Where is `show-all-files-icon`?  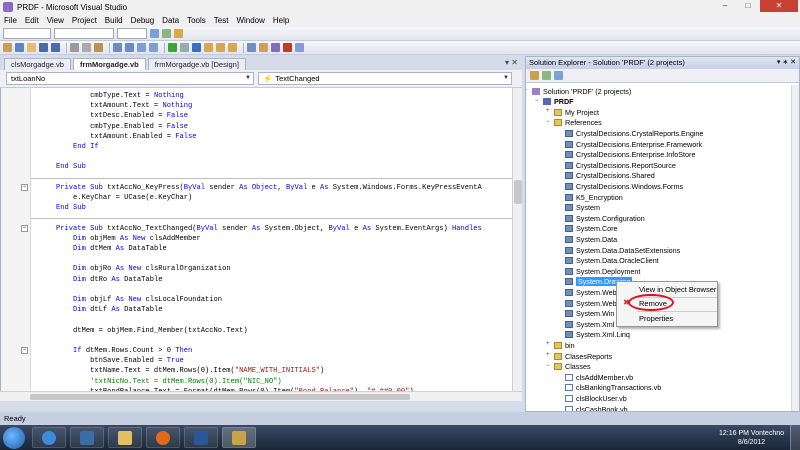
show-all-files-icon is located at coordinates (546, 75).